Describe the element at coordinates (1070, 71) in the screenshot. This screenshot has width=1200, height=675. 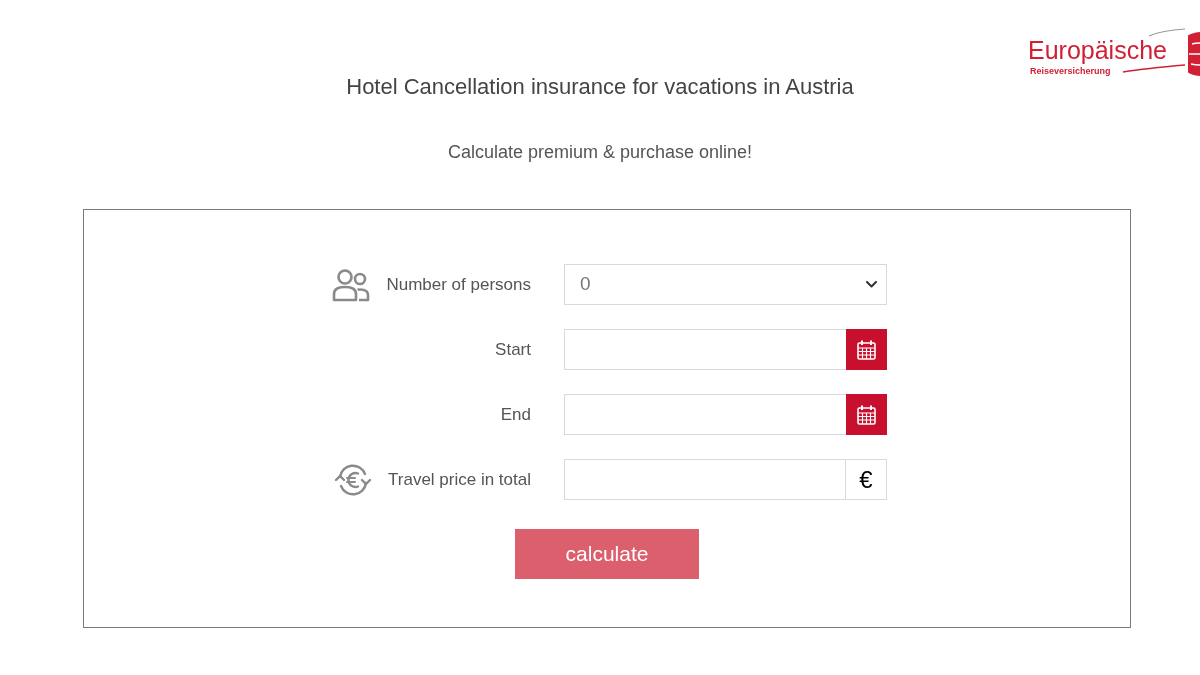
I see `logo-tagline: Reiseversicherung` at that location.